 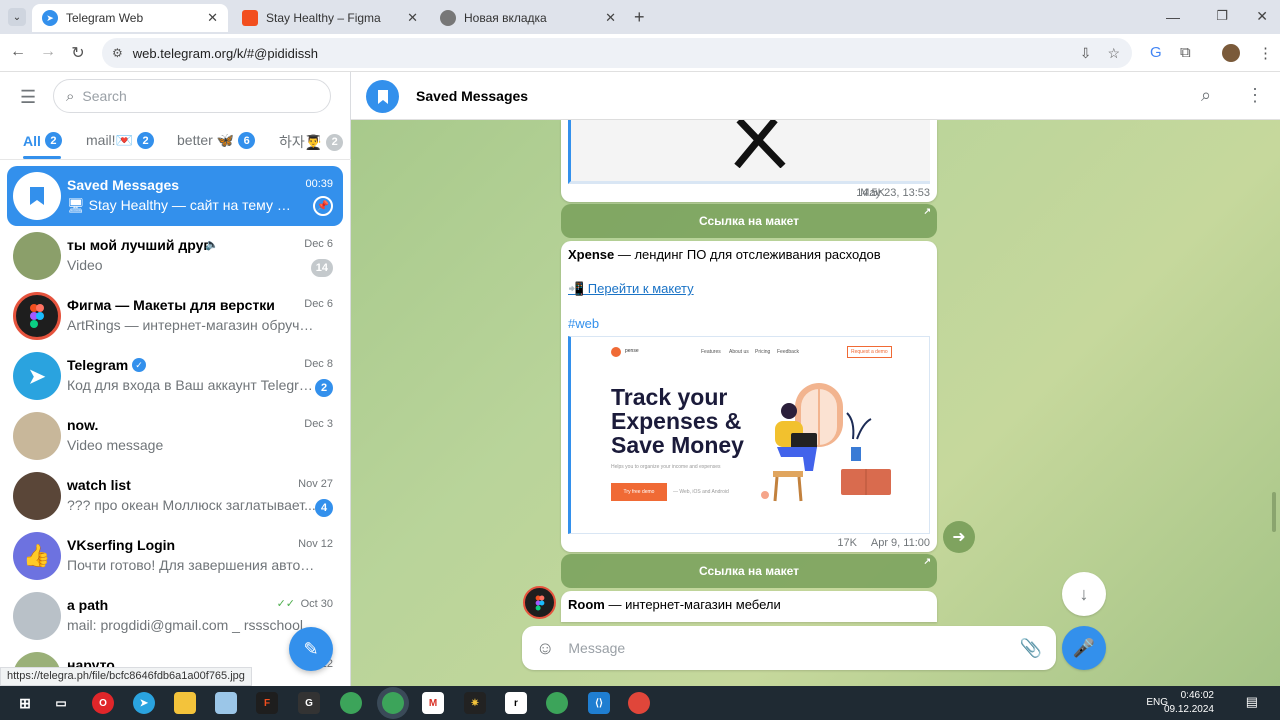 I want to click on compose-button: ✎, so click(x=311, y=649).